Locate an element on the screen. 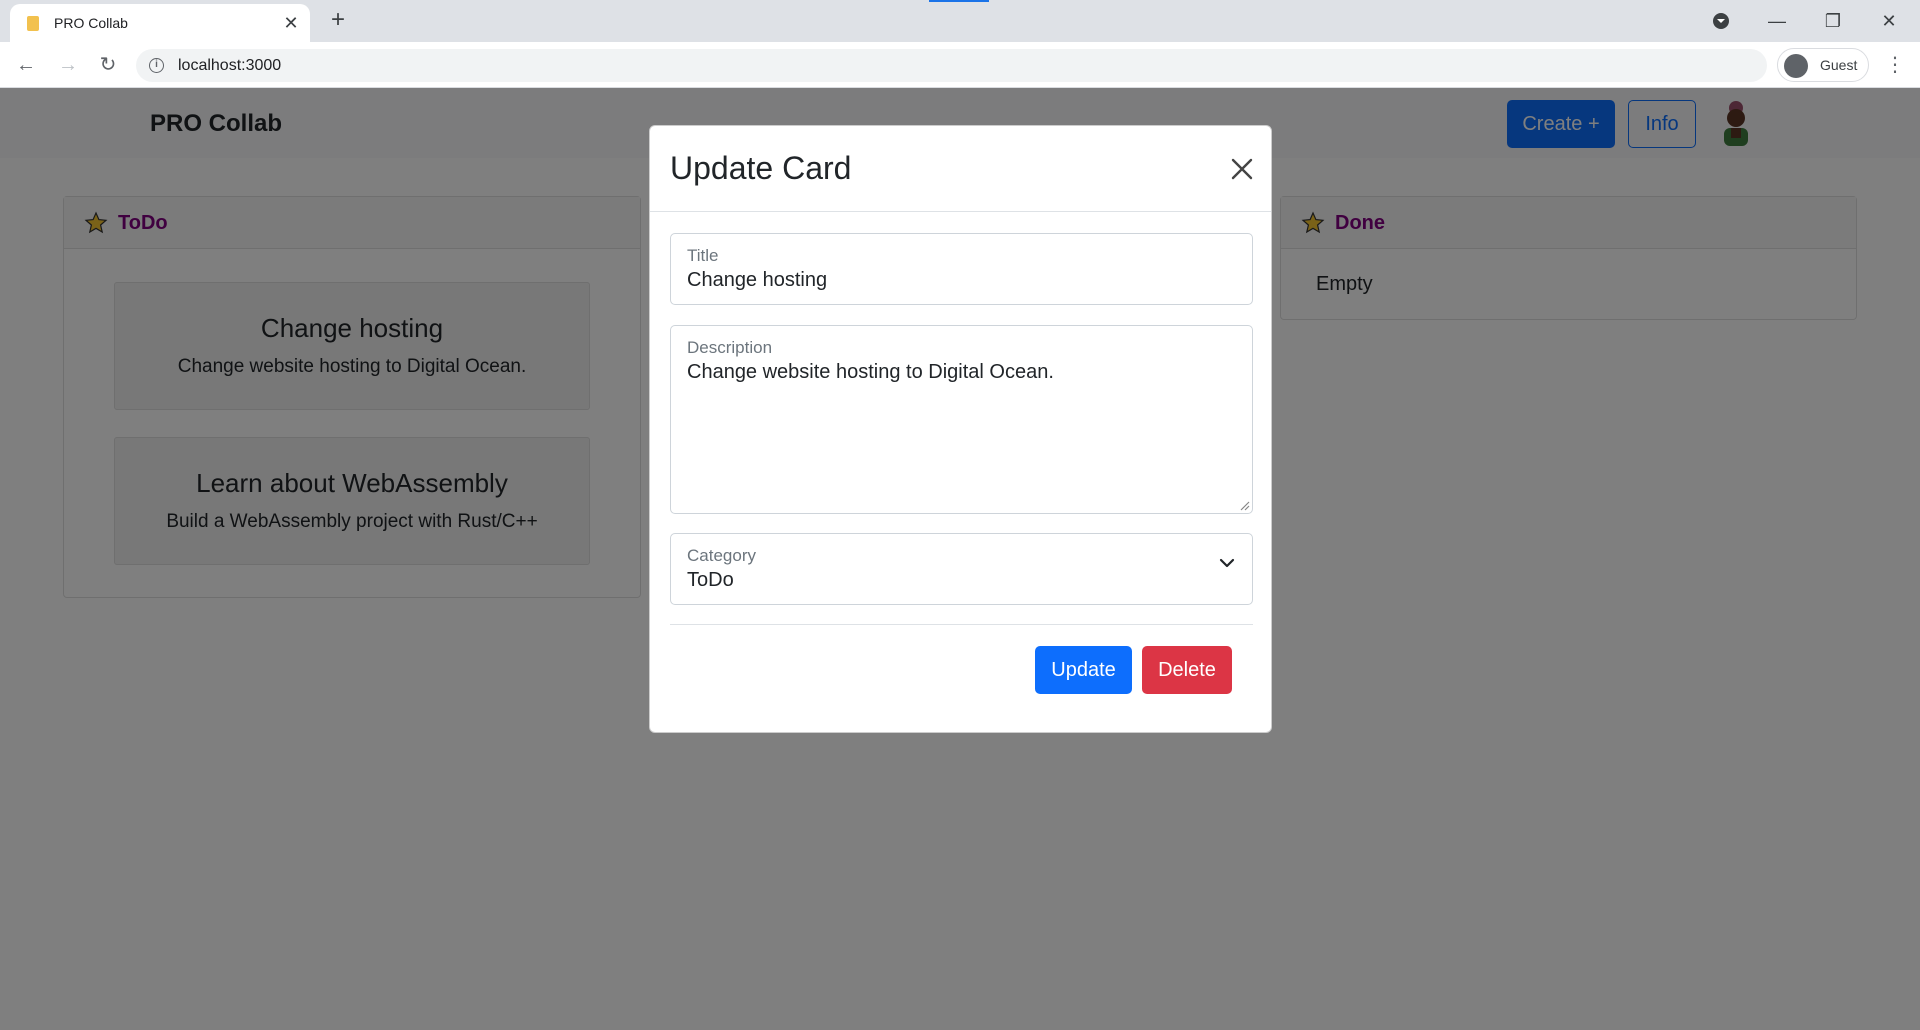 The height and width of the screenshot is (1030, 1920). delete-button: Delete is located at coordinates (1187, 670).